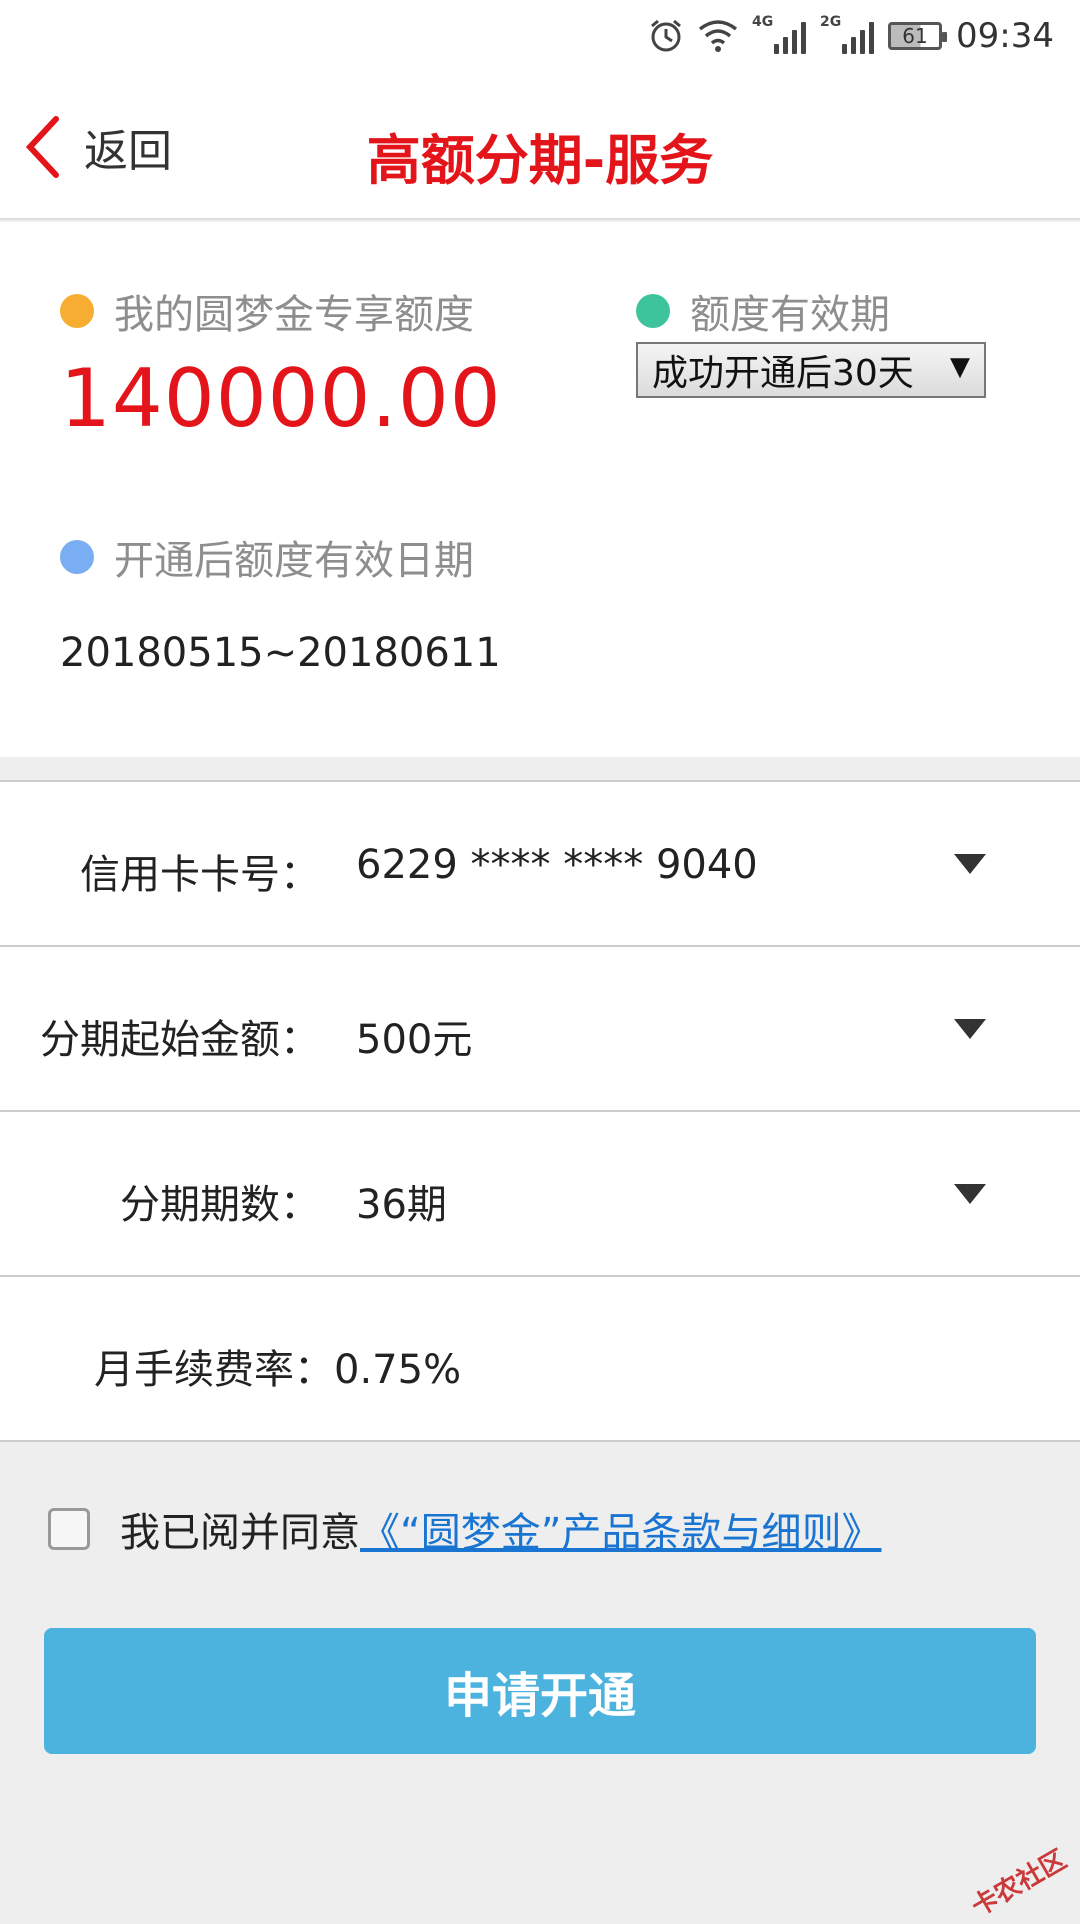 The width and height of the screenshot is (1080, 1924). What do you see at coordinates (401, 1201) in the screenshot?
I see `periods-value: 36期` at bounding box center [401, 1201].